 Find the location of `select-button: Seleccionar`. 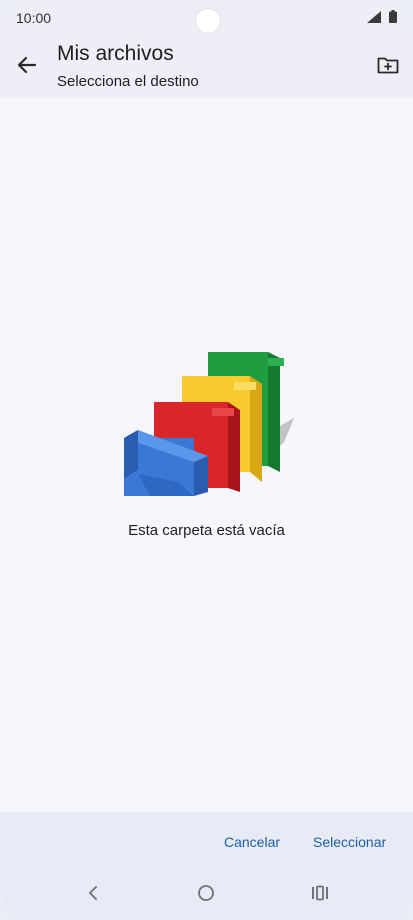

select-button: Seleccionar is located at coordinates (349, 842).